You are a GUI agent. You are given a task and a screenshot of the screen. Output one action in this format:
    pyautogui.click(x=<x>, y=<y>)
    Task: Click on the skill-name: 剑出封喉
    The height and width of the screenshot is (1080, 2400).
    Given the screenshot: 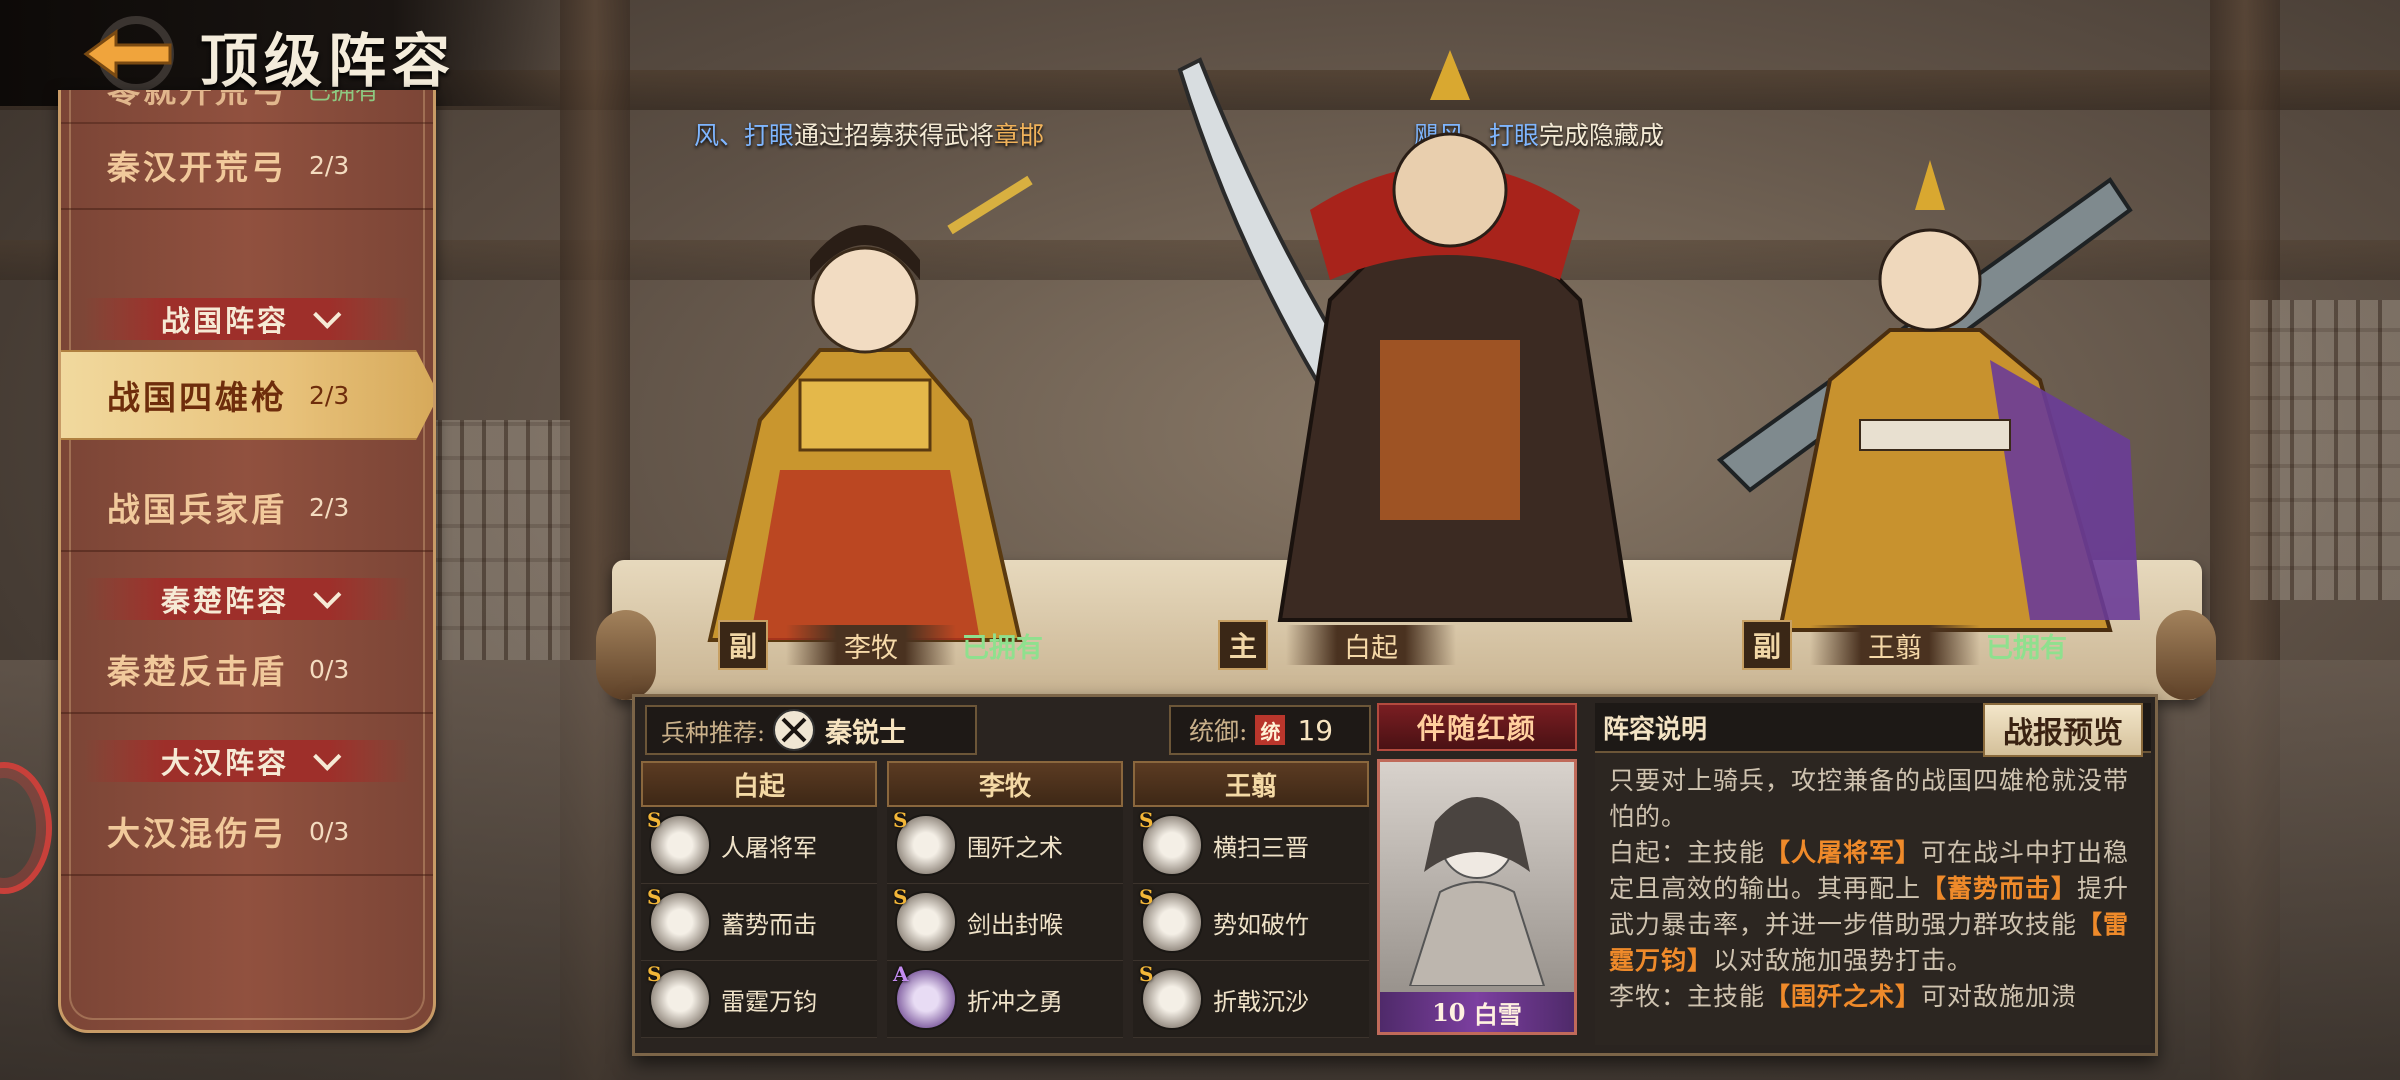 What is the action you would take?
    pyautogui.click(x=1015, y=924)
    